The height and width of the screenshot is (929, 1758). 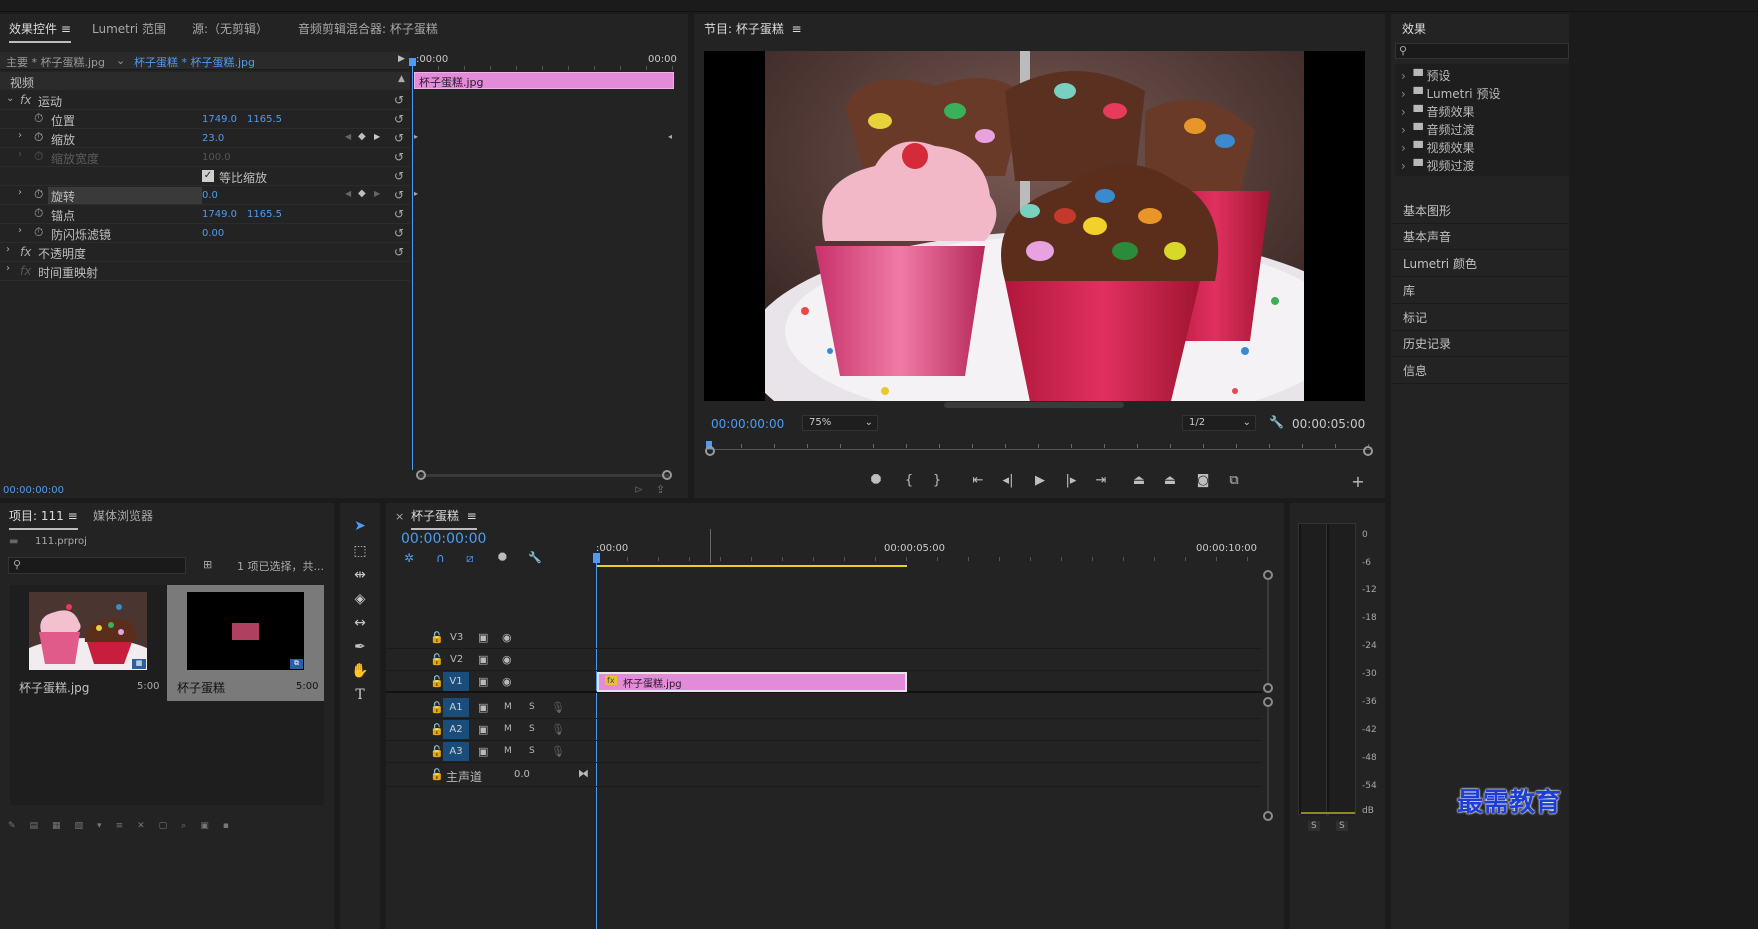 I want to click on close-icon: ×, so click(x=399, y=516).